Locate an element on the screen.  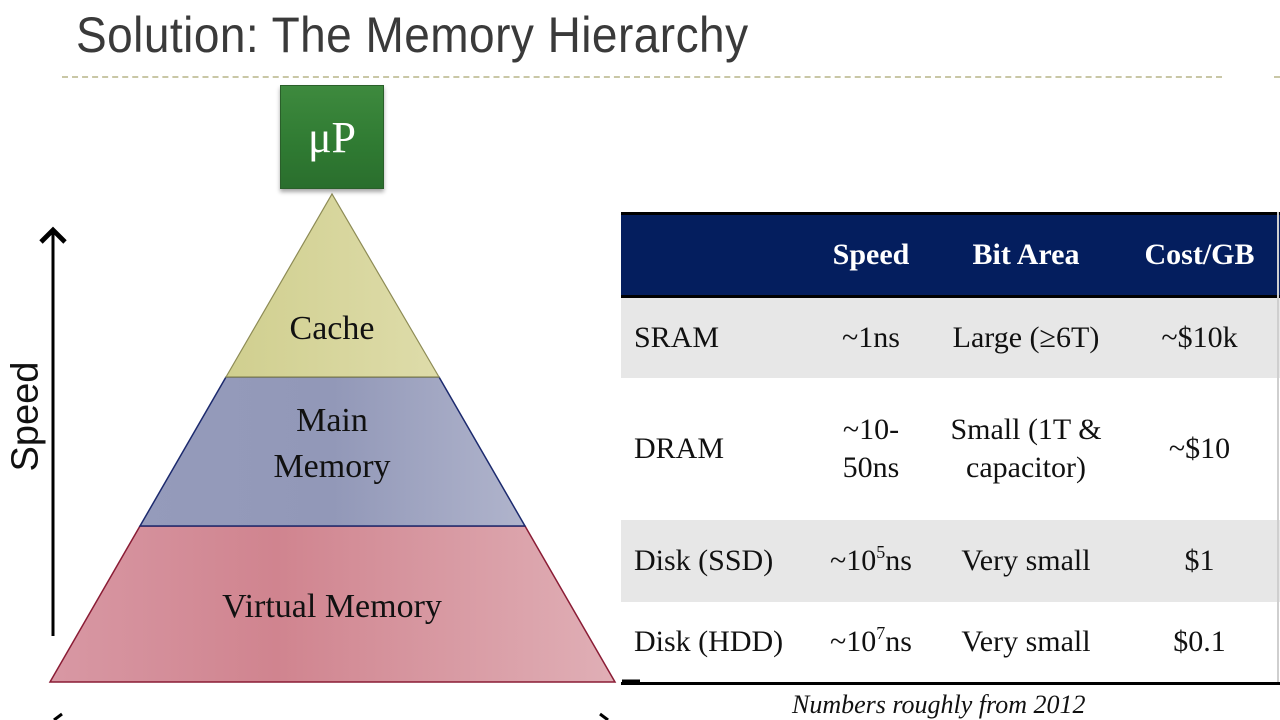
cell-cost: $0.1 is located at coordinates (1199, 643).